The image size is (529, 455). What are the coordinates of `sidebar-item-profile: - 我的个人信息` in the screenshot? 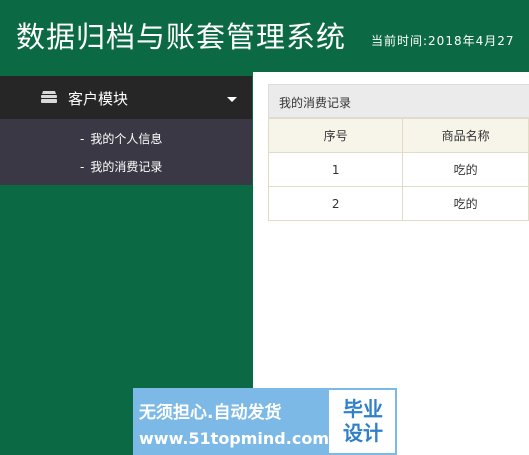 It's located at (121, 138).